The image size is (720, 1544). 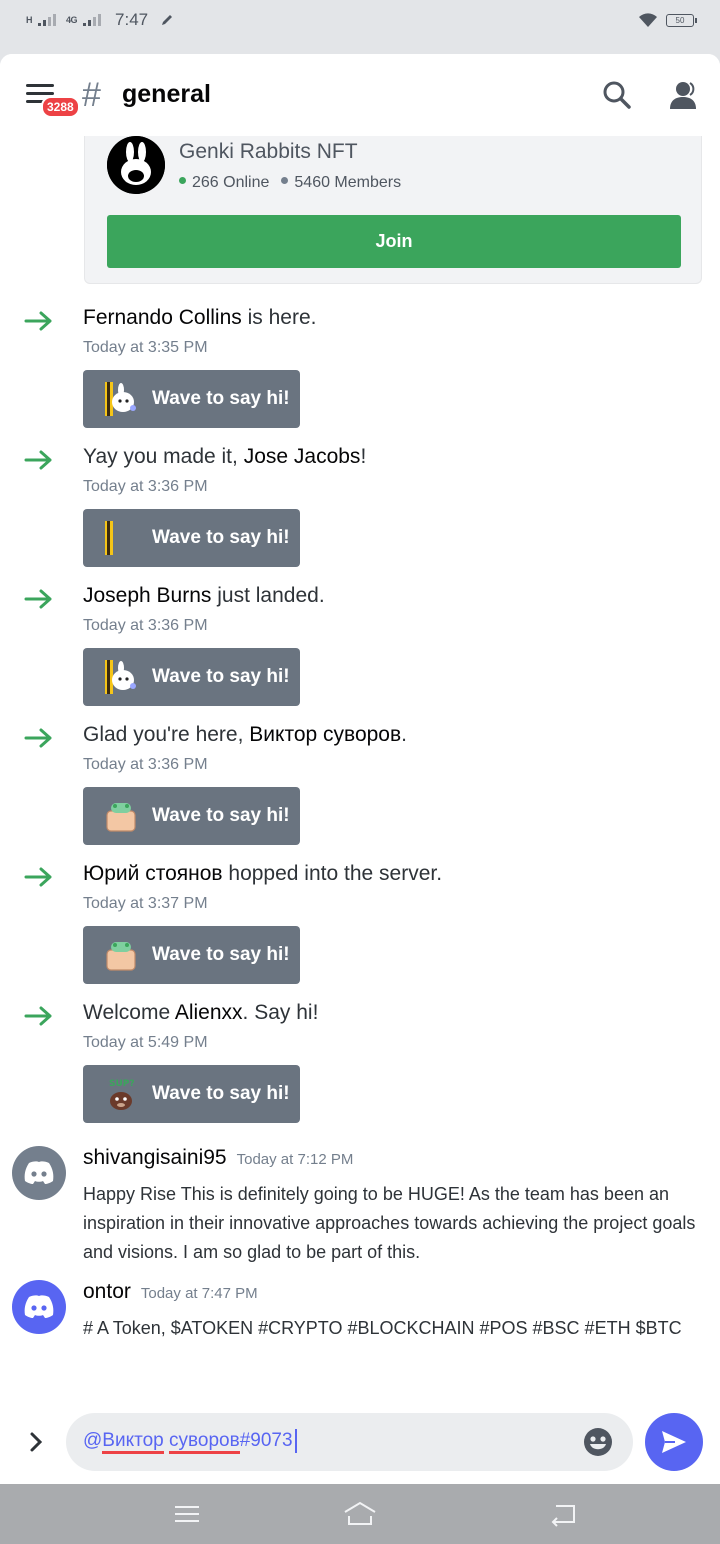 I want to click on network-type-1: H, so click(x=29, y=20).